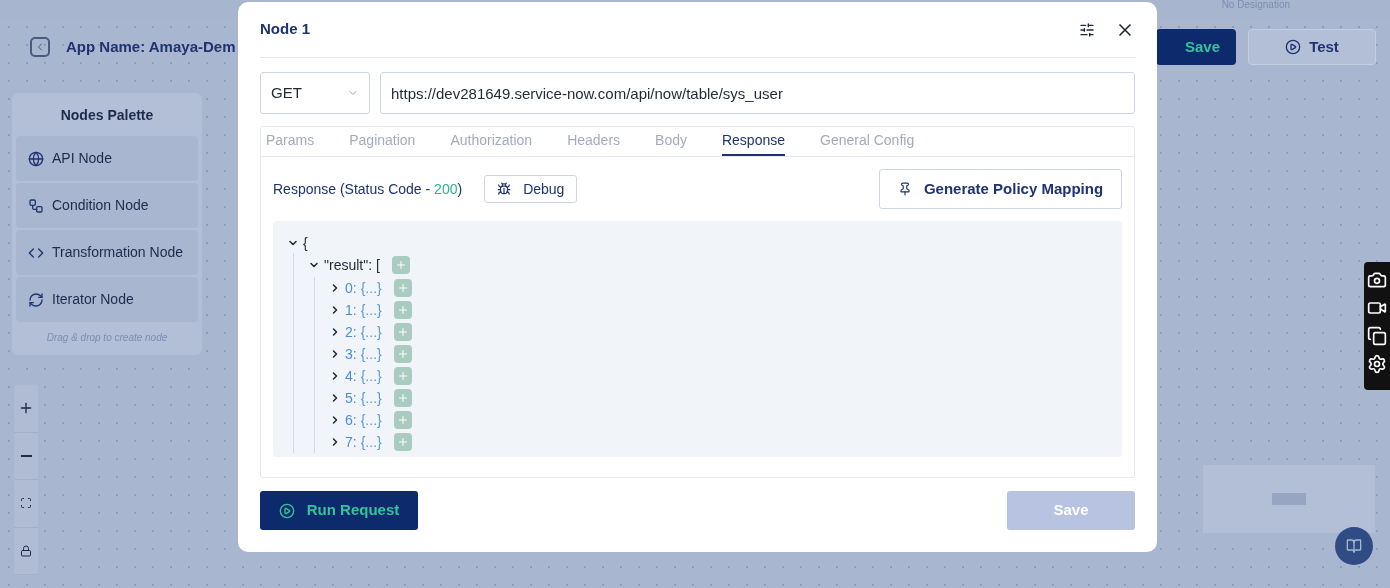  I want to click on url-field: https://dev281649.service-now.com/api/now/table/sys_user, so click(757, 93).